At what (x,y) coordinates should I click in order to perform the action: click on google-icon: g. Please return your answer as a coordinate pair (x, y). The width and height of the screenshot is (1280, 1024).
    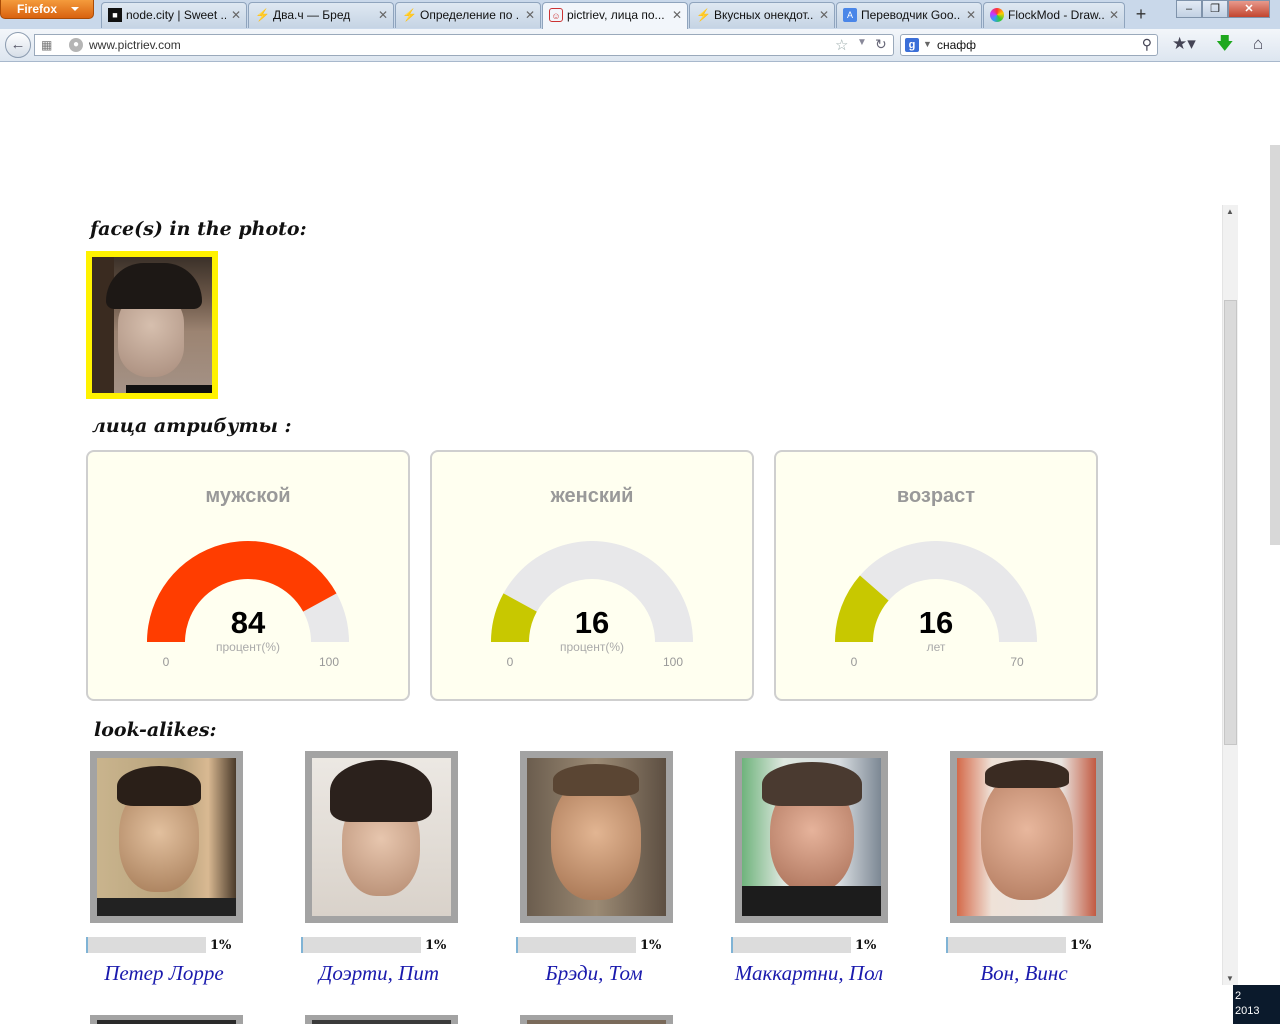
    Looking at the image, I should click on (912, 45).